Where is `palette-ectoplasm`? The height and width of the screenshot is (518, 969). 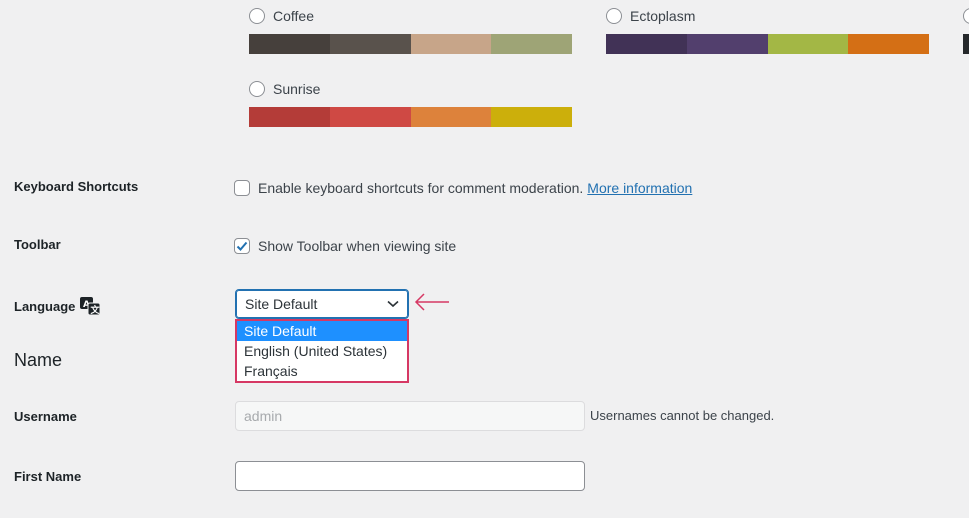
palette-ectoplasm is located at coordinates (767, 44).